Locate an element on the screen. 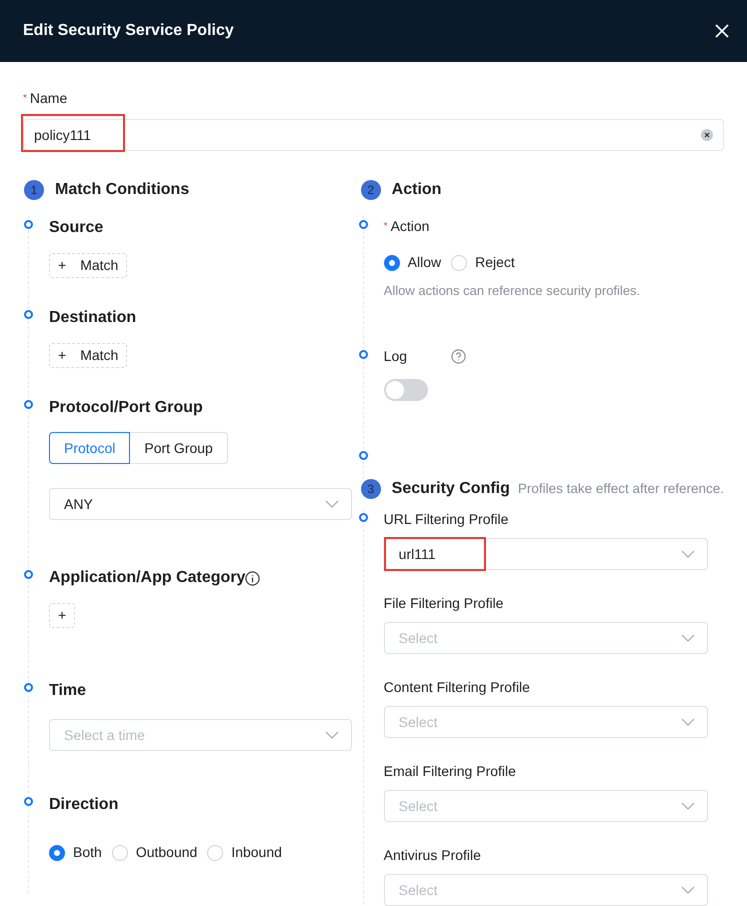  step-number: 3 is located at coordinates (370, 489).